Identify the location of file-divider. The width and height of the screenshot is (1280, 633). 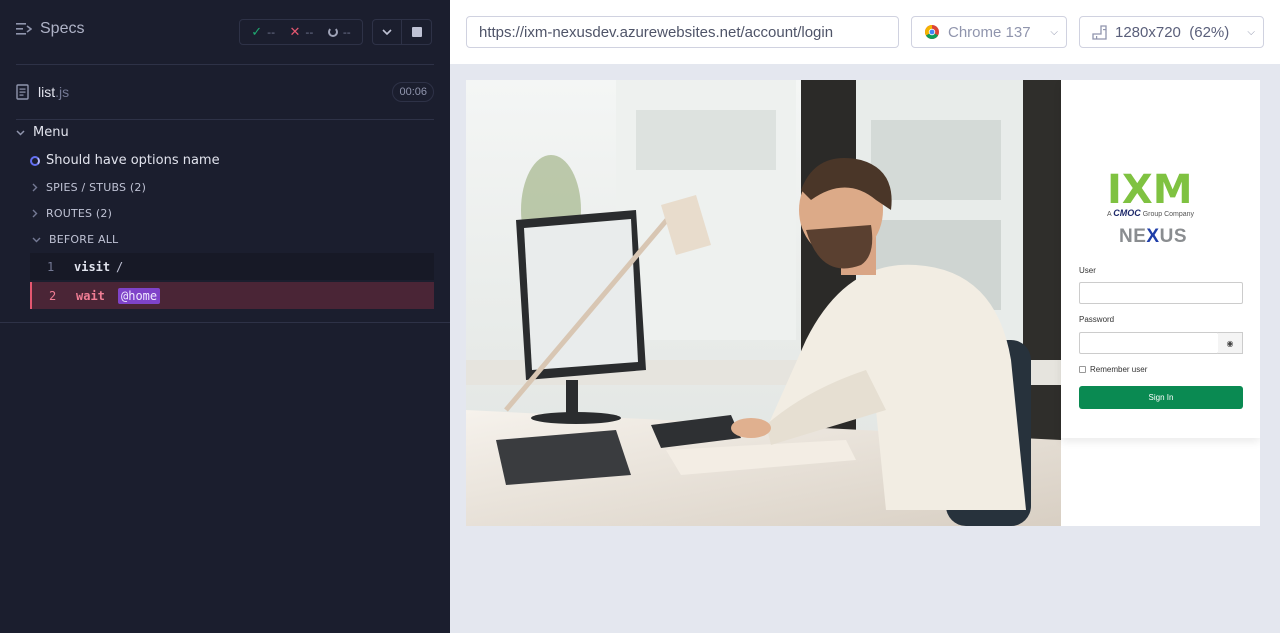
(225, 119).